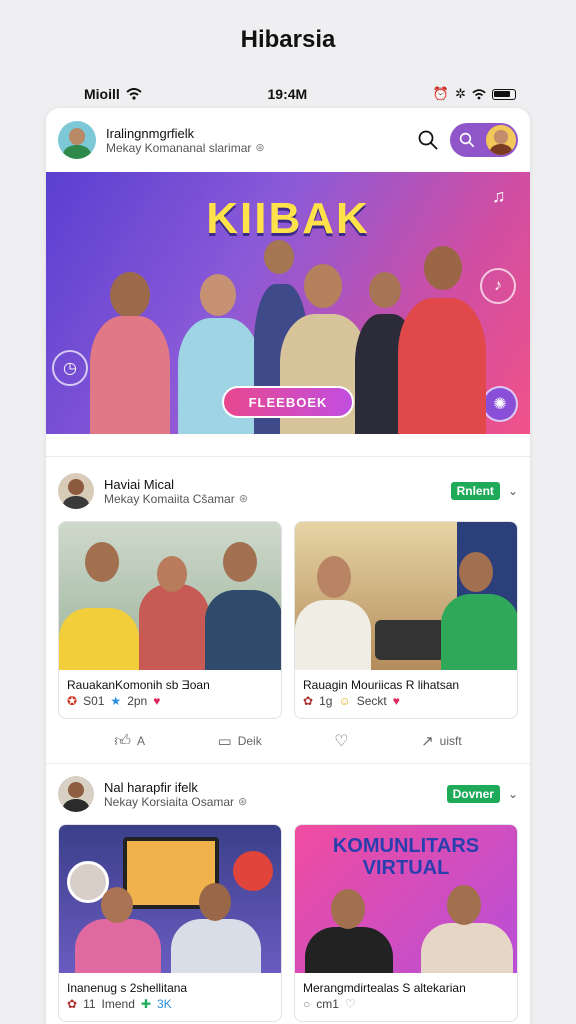  Describe the element at coordinates (122, 741) in the screenshot. I see `thumbs-up-icon: 👍︎` at that location.